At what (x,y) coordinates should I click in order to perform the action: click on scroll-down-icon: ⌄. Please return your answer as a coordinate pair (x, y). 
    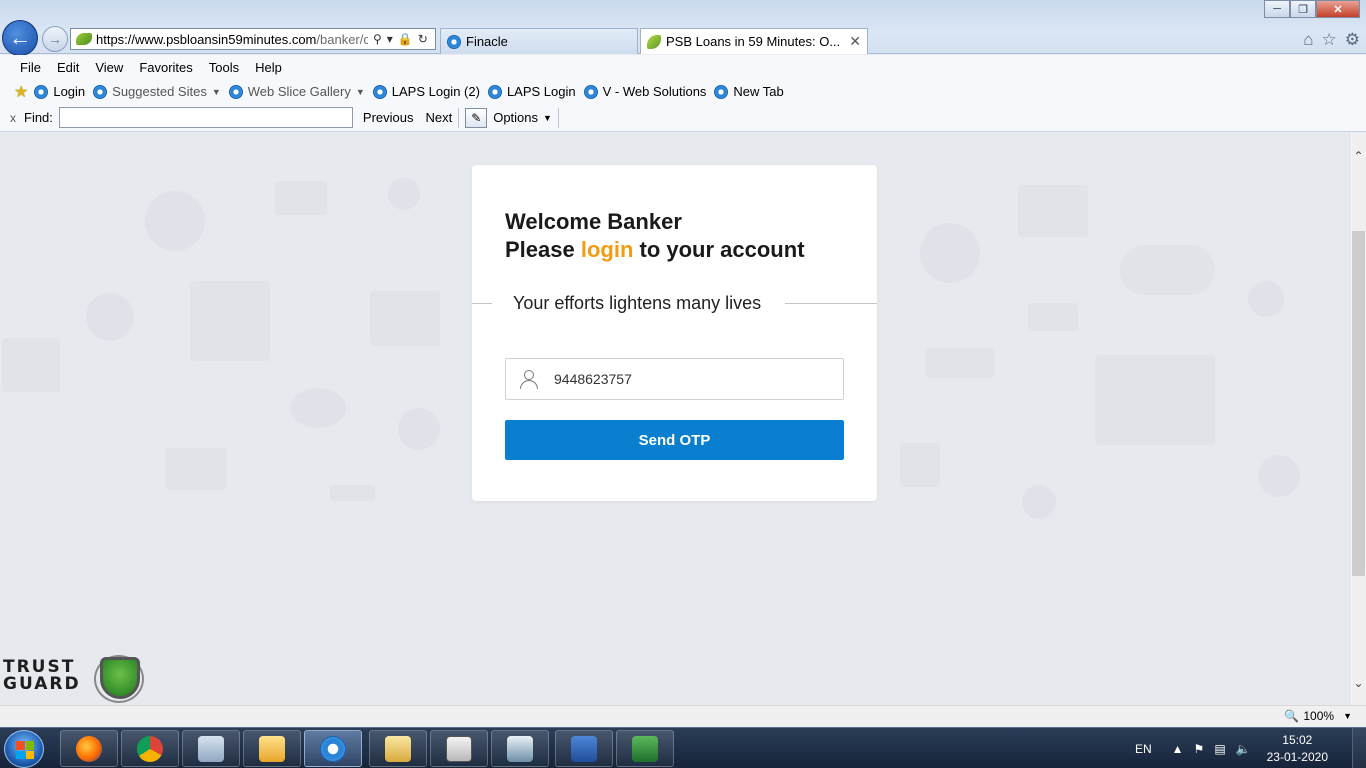
    Looking at the image, I should click on (1358, 682).